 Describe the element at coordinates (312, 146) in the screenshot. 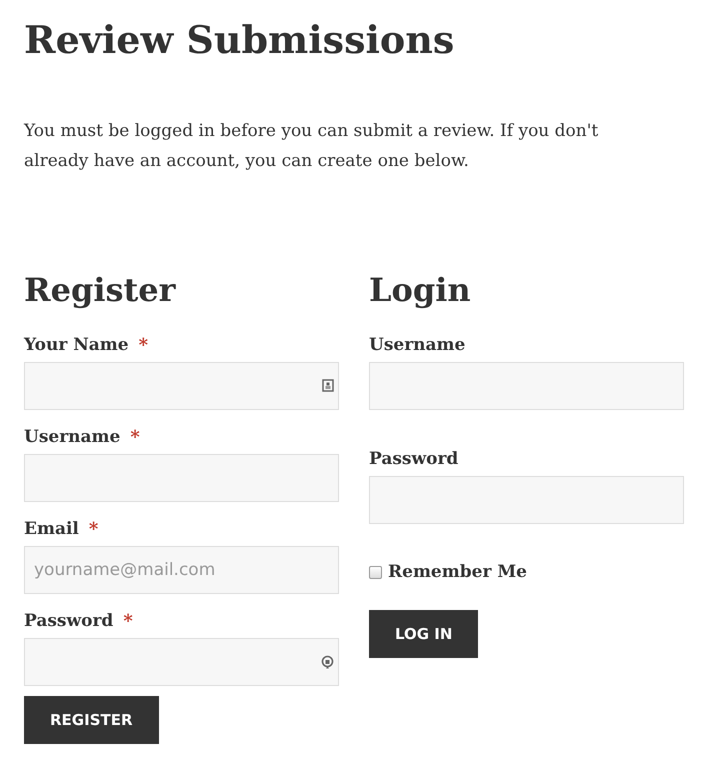

I see `intro-text: You must be logged in before you can submit a review. If you don't already have an account, you can create one below.` at that location.